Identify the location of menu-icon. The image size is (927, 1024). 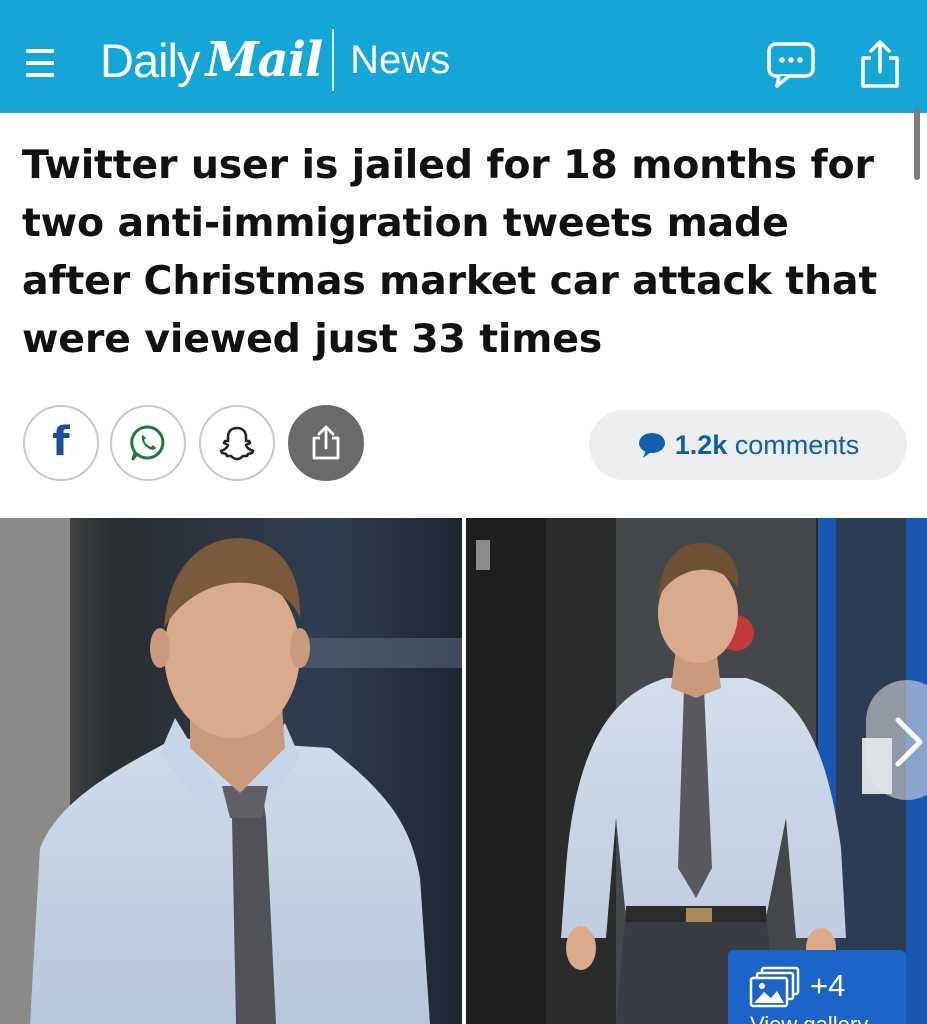
(41, 64).